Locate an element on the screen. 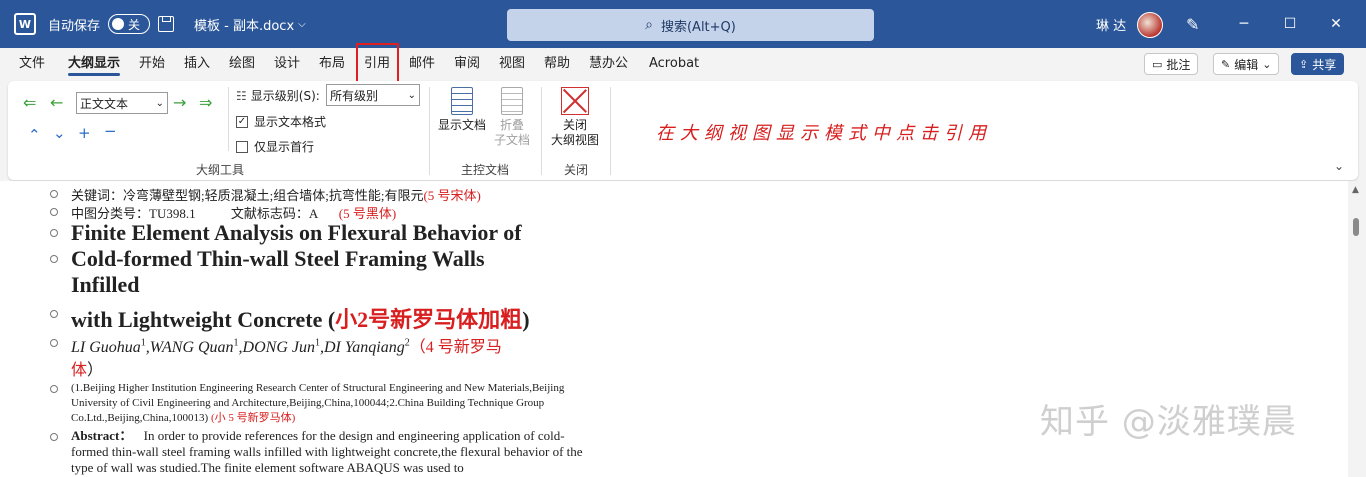 This screenshot has height=477, width=1366. tab-review: 审阅 is located at coordinates (467, 64).